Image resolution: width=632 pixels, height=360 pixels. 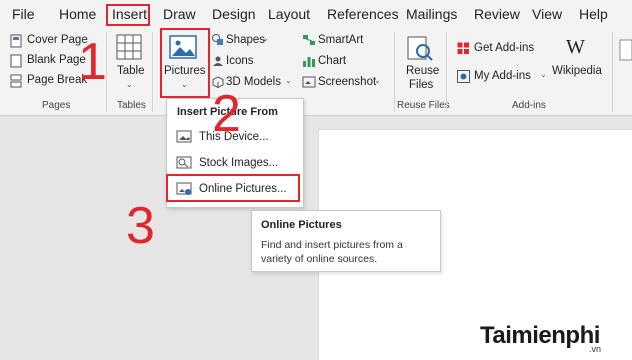 I want to click on chart-label: Chart, so click(x=332, y=61).